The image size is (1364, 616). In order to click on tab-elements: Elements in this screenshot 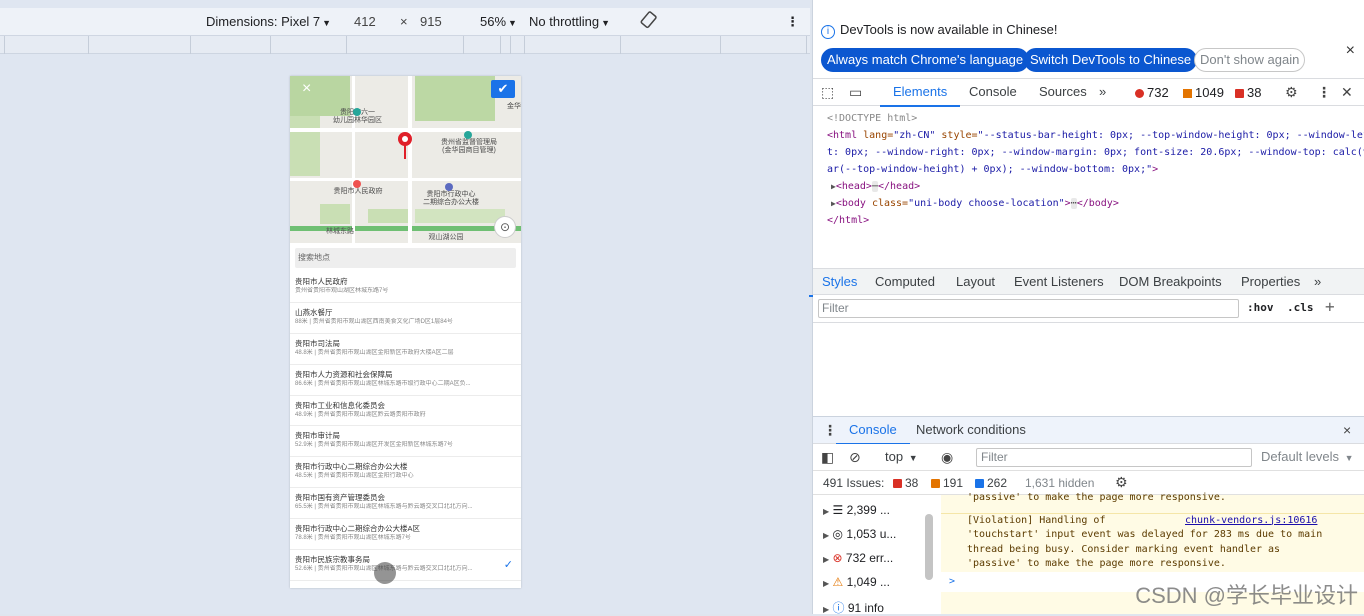, I will do `click(920, 95)`.